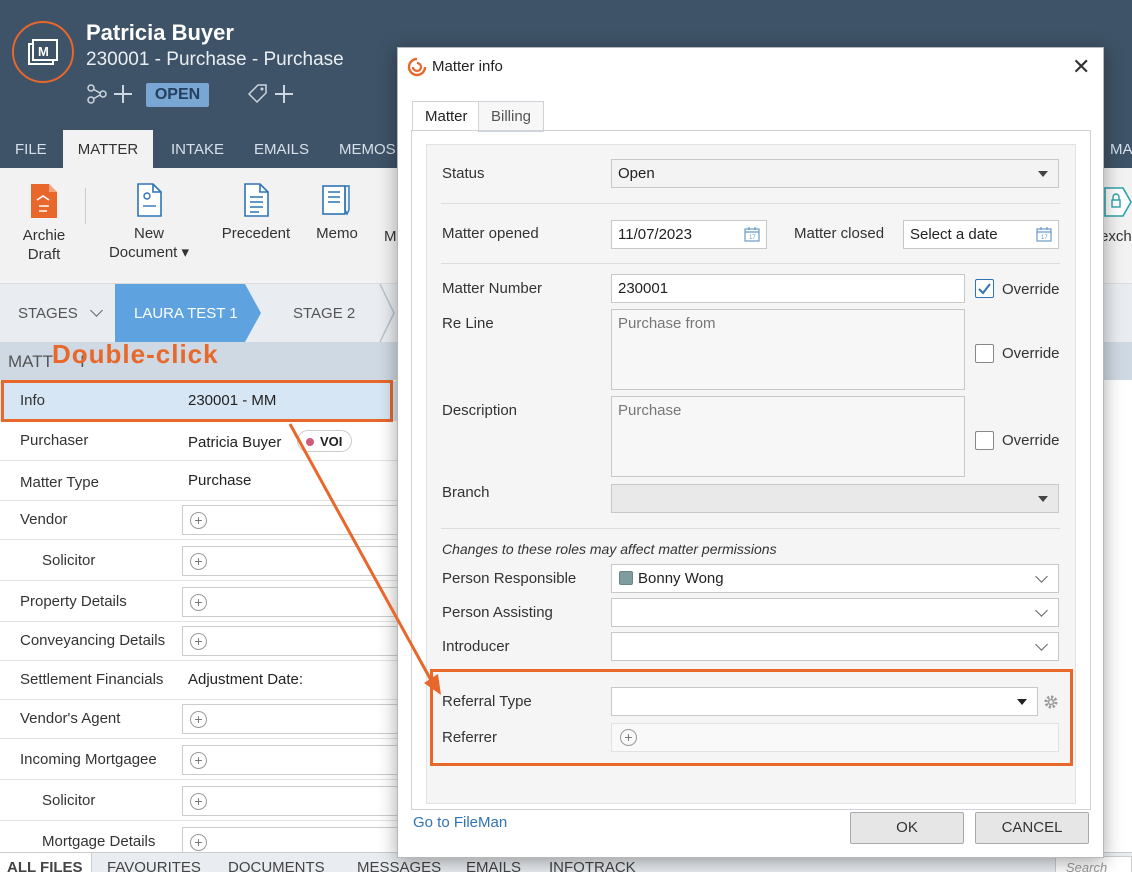  What do you see at coordinates (364, 559) in the screenshot?
I see `annotation-arrow` at bounding box center [364, 559].